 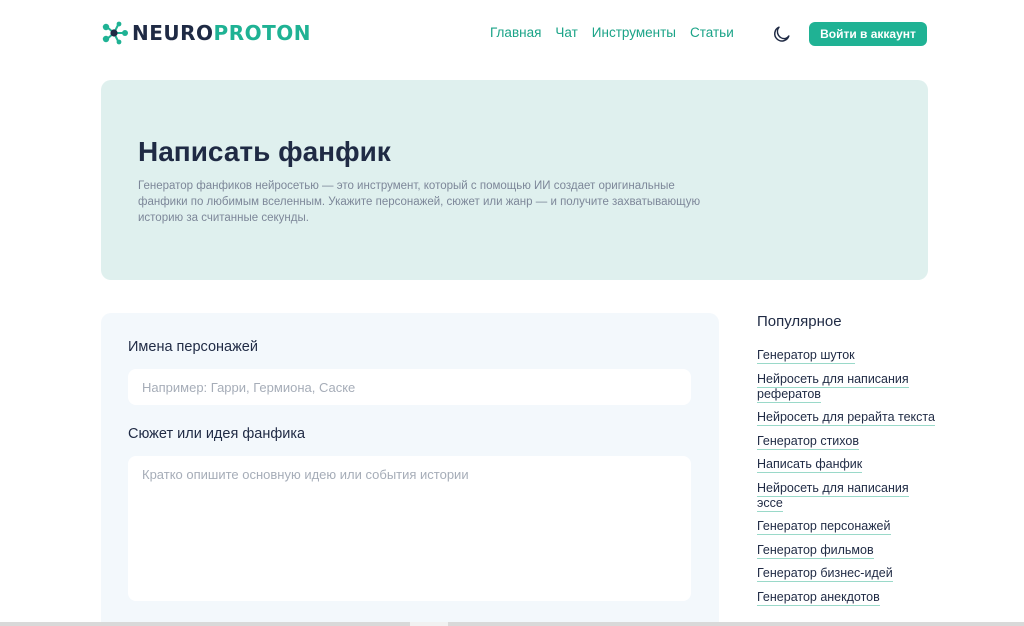 I want to click on logo-molecule-icon, so click(x=115, y=33).